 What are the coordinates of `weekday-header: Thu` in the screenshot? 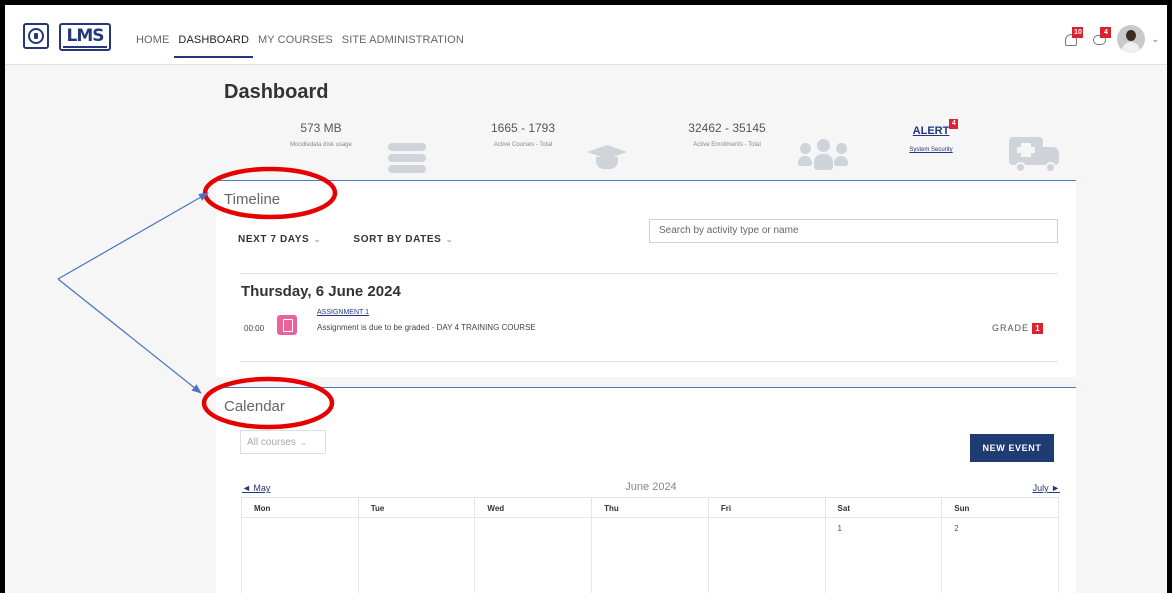 It's located at (650, 507).